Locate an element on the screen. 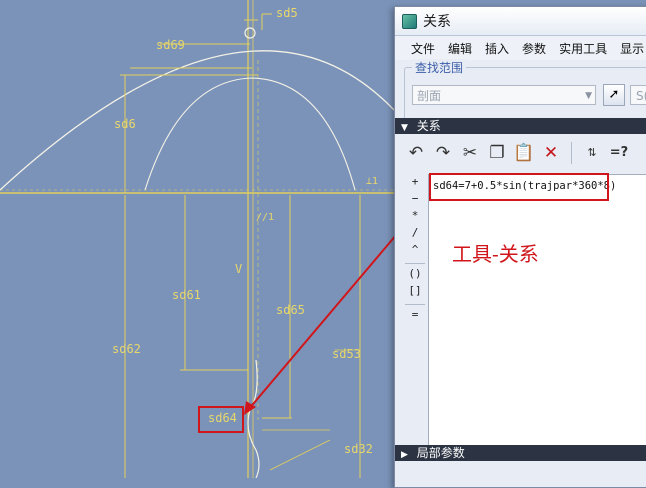 The width and height of the screenshot is (646, 488). operator-plus-button: + is located at coordinates (415, 183).